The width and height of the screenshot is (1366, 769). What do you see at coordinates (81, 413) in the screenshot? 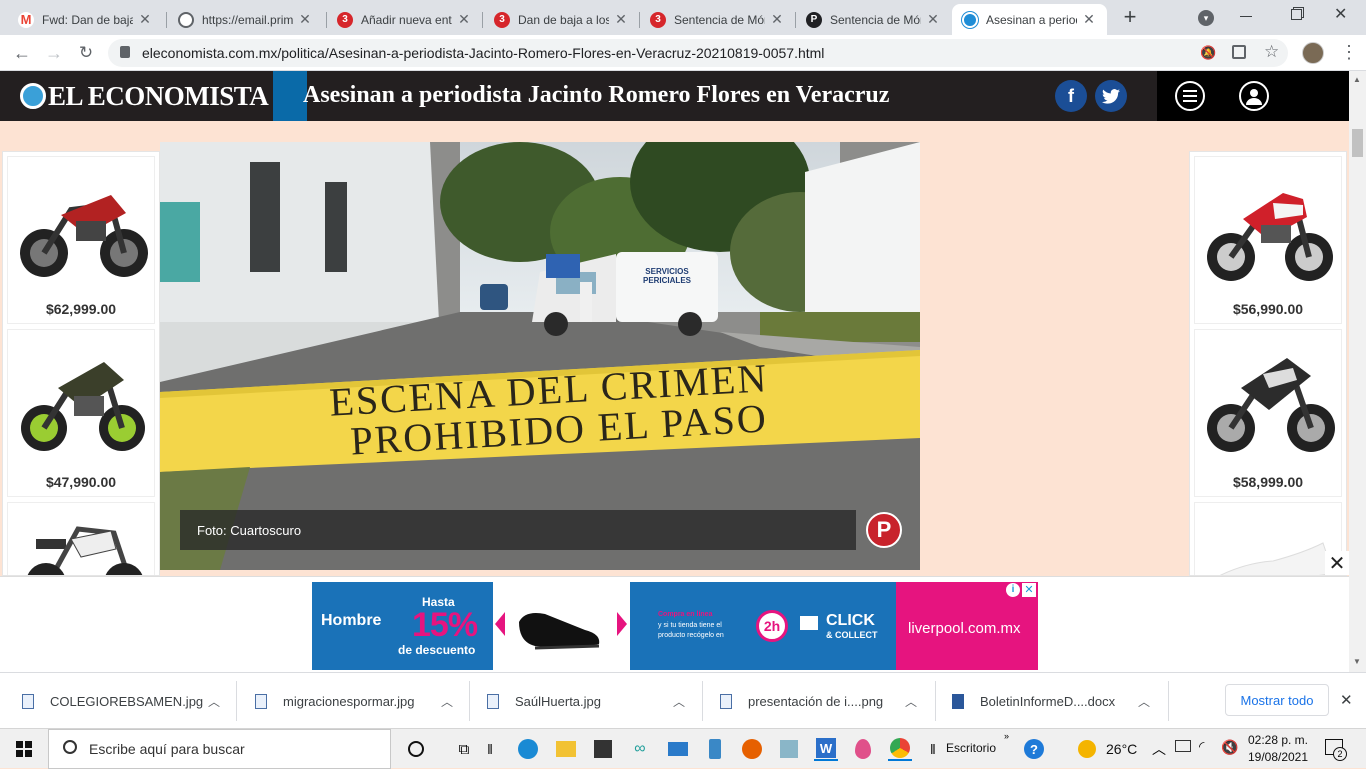
I see `ad-card: $47,990.00` at bounding box center [81, 413].